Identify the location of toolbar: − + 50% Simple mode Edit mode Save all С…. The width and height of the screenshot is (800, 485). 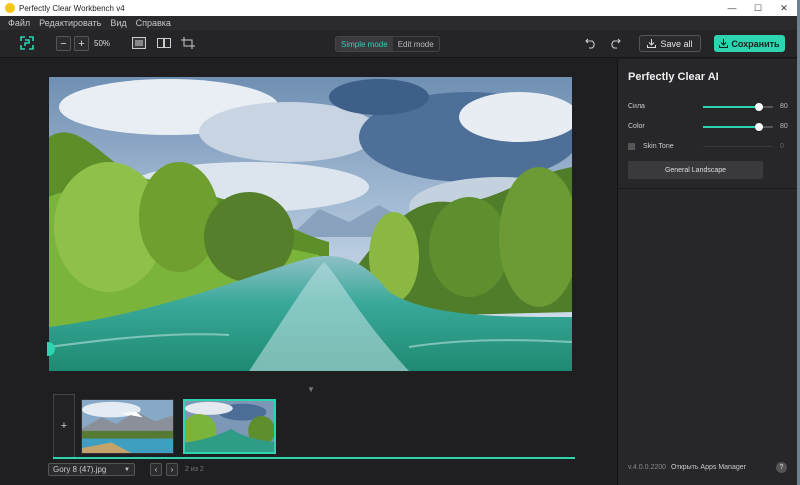
(398, 44).